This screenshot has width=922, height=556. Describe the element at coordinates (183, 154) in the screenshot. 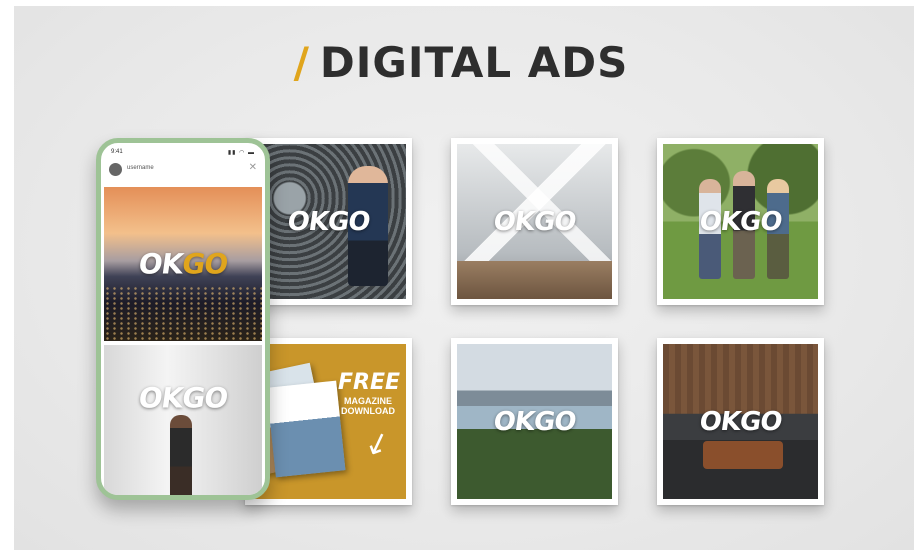

I see `status-bar: 9:41 ▮▮ ◠ ▬` at that location.